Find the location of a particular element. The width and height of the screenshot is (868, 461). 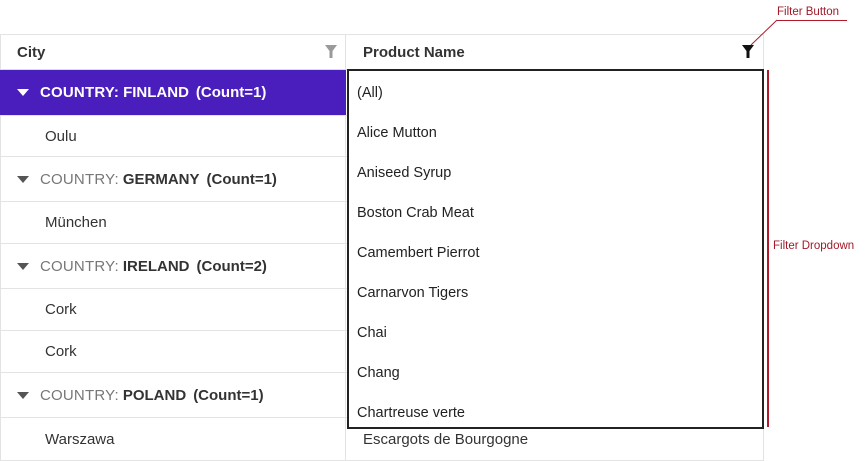

column-header-city-label: City is located at coordinates (31, 52).